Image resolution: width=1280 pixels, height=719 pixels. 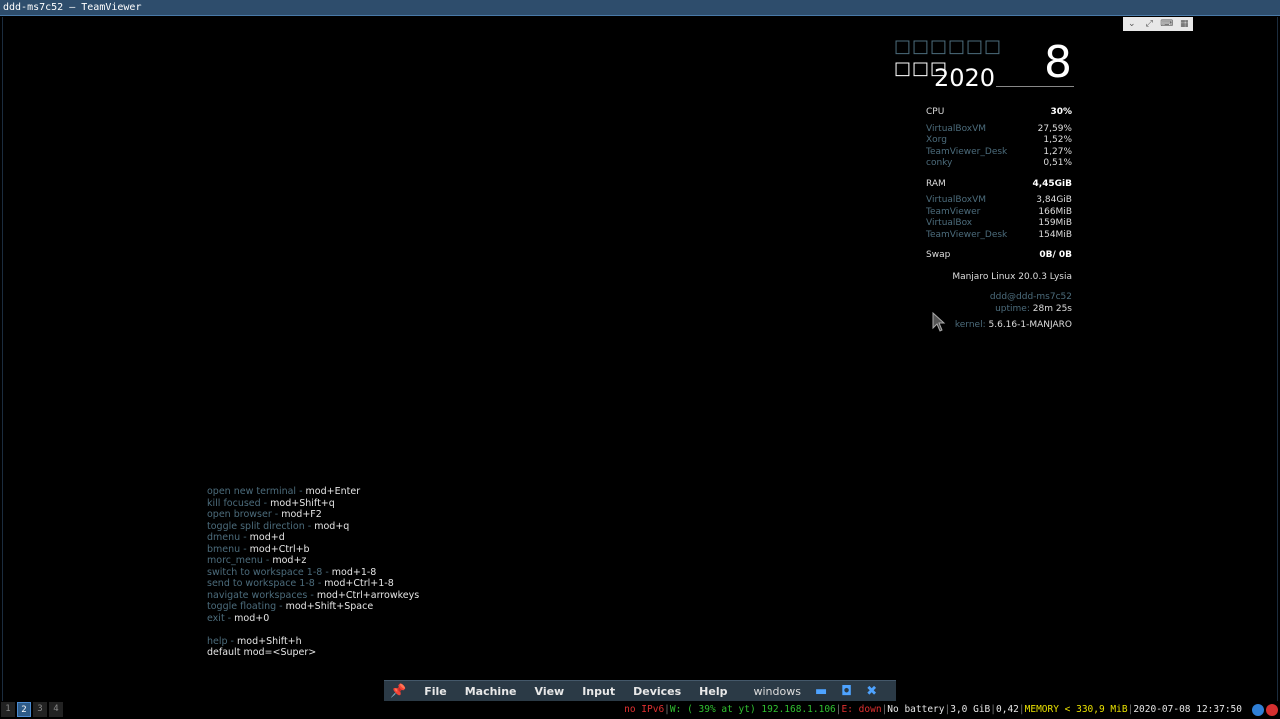 I want to click on cpu-proc: TeamViewer_Desk 1,27%, so click(x=999, y=151).